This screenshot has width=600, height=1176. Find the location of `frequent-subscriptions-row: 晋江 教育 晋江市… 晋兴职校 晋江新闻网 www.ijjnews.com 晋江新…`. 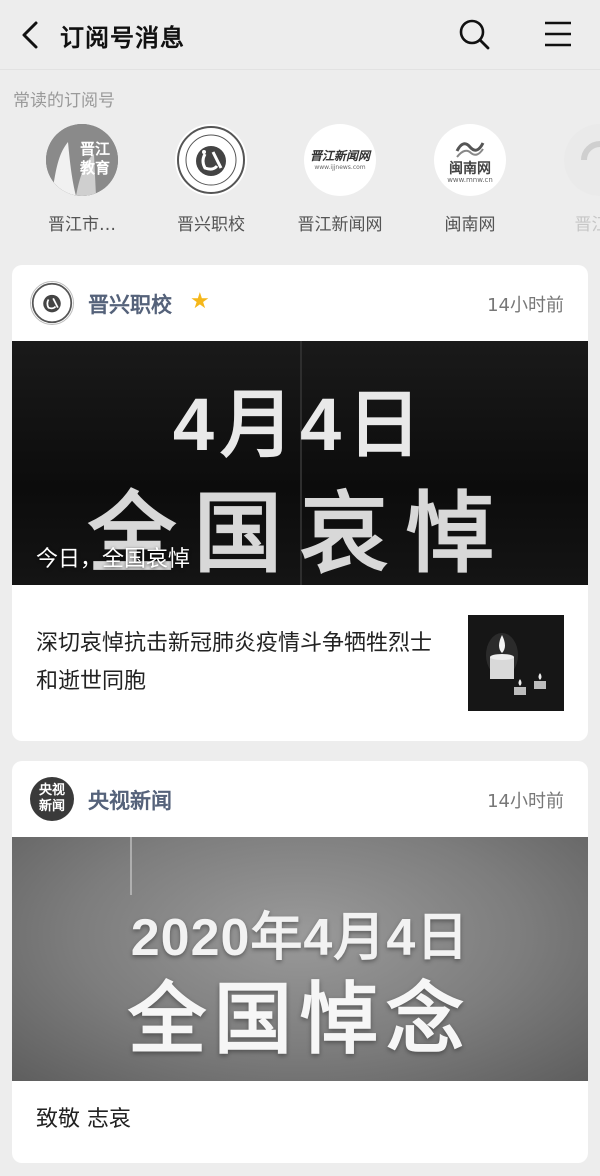

frequent-subscriptions-row: 晋江 教育 晋江市… 晋兴职校 晋江新闻网 www.ijjnews.com 晋江新… is located at coordinates (300, 182).